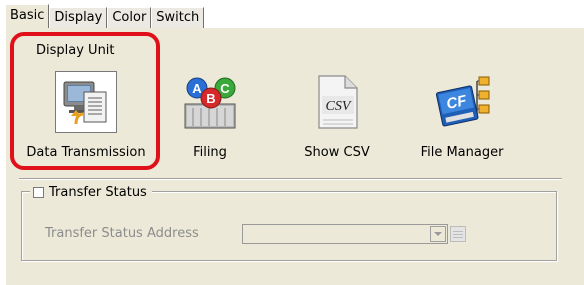  I want to click on svg-text: A, so click(197, 88).